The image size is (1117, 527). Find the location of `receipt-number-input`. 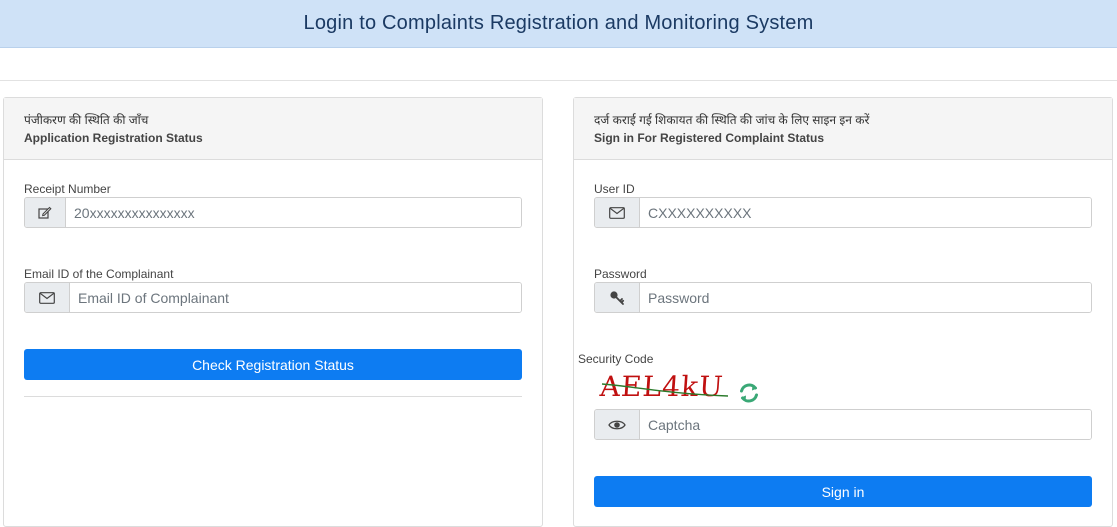

receipt-number-input is located at coordinates (293, 212).